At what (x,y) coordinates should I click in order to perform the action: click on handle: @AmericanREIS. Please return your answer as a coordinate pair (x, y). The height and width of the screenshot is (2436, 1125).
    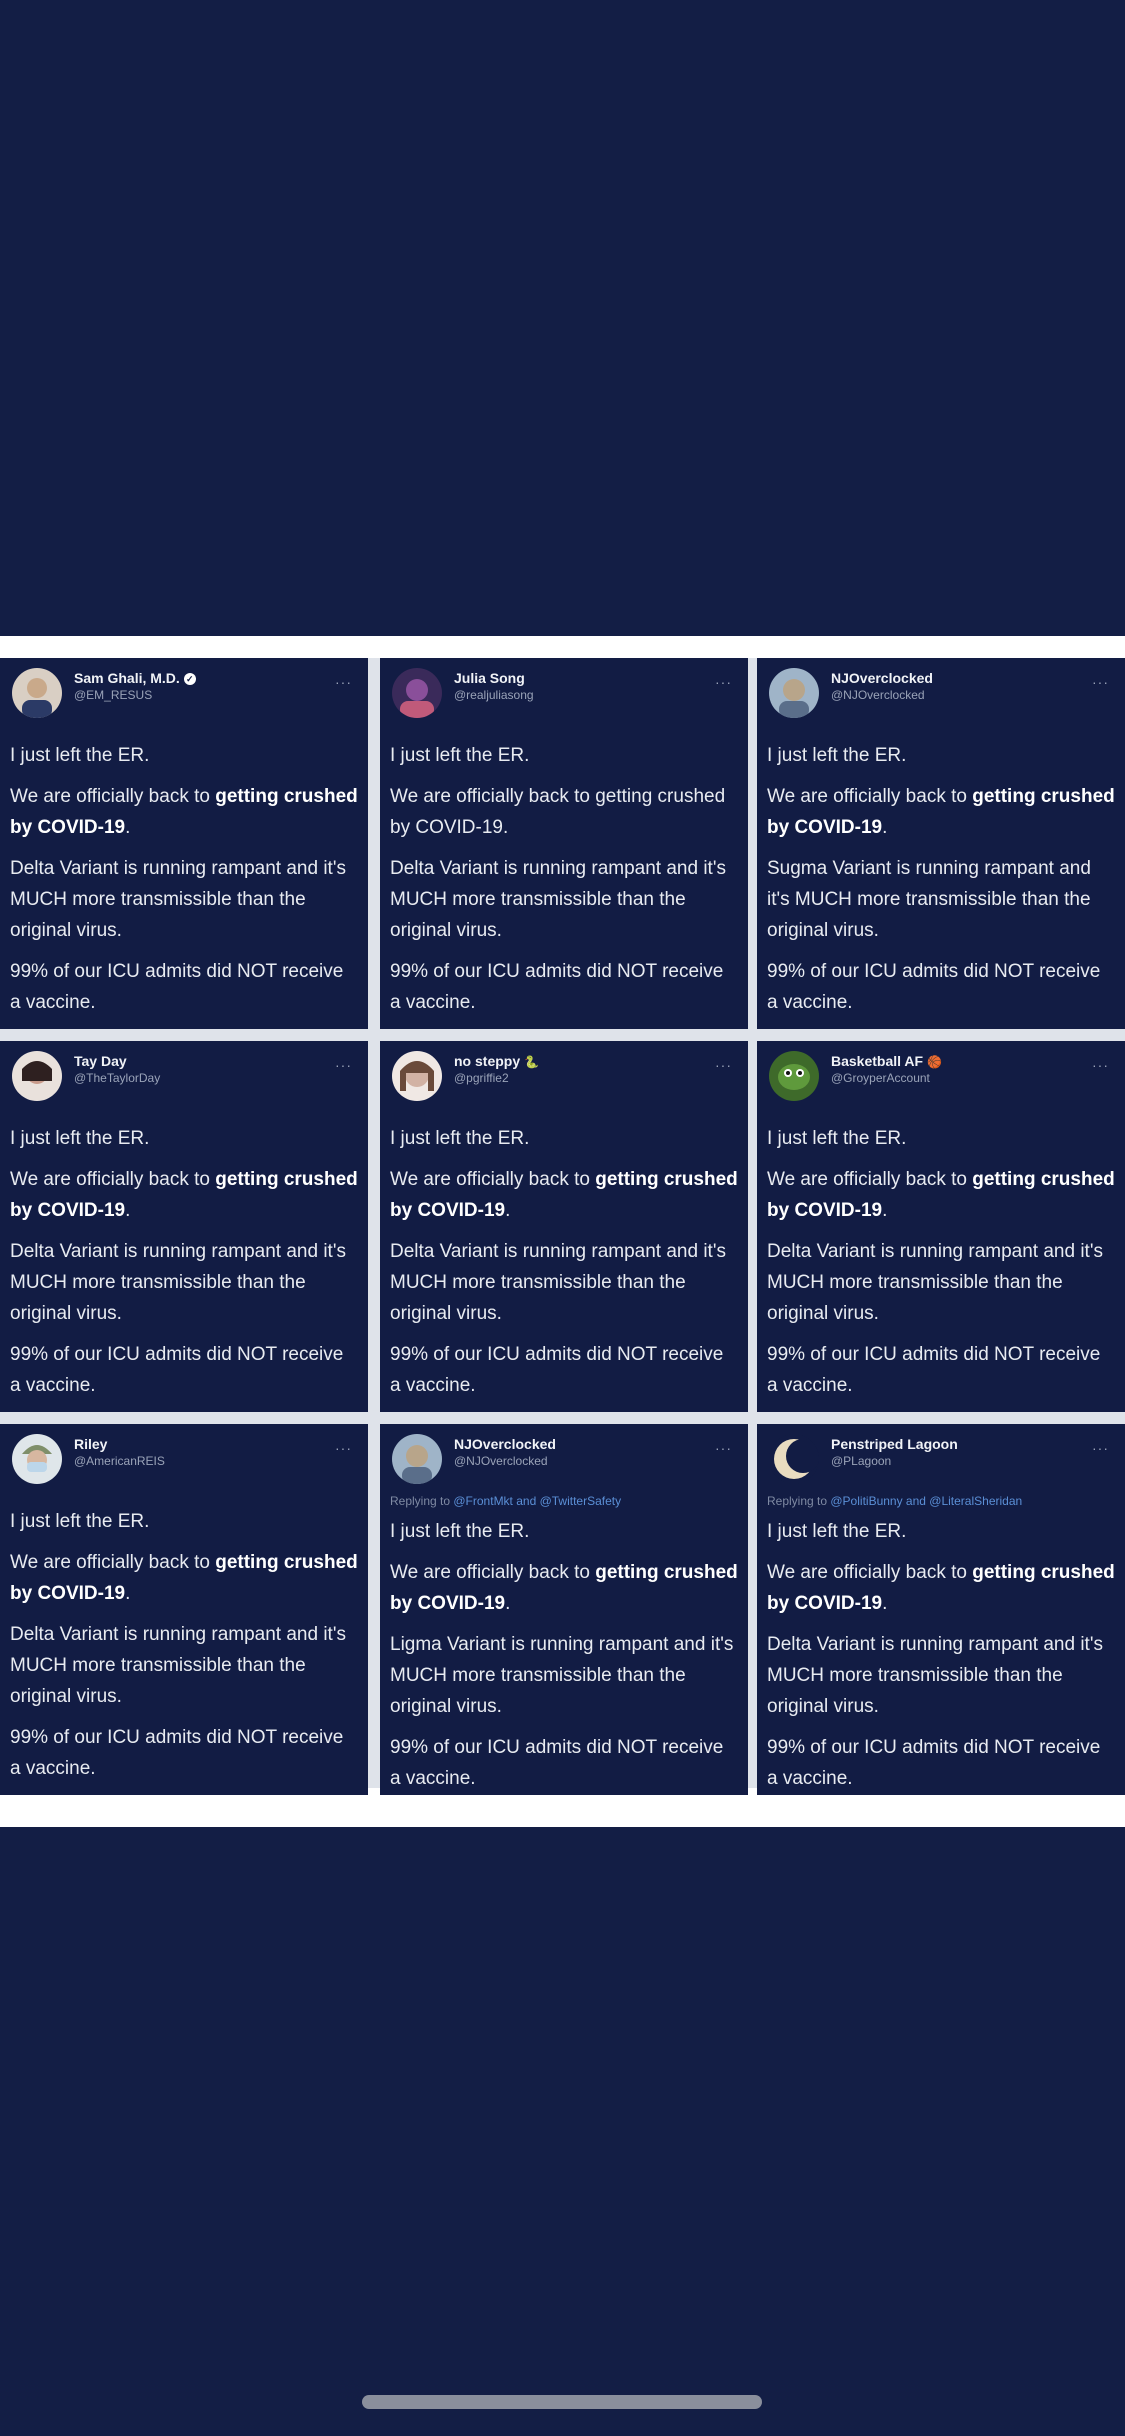
    Looking at the image, I should click on (119, 1461).